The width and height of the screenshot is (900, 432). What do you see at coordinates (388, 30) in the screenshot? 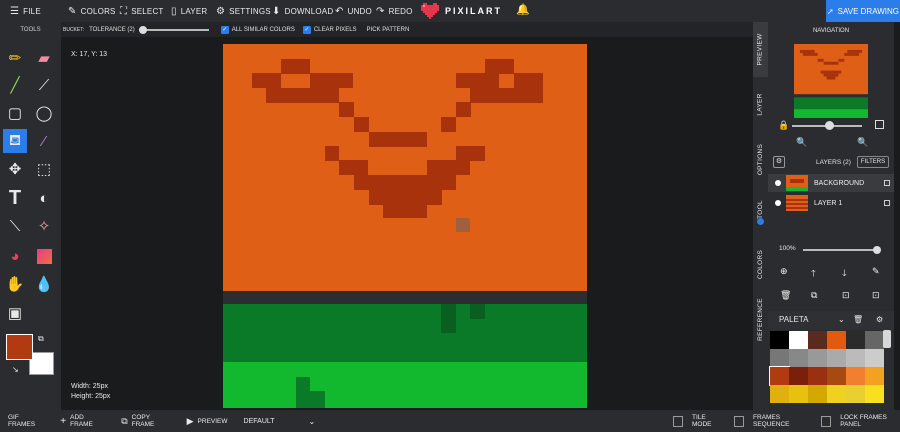
I see `pick-pattern-button: PICK PATTERN` at bounding box center [388, 30].